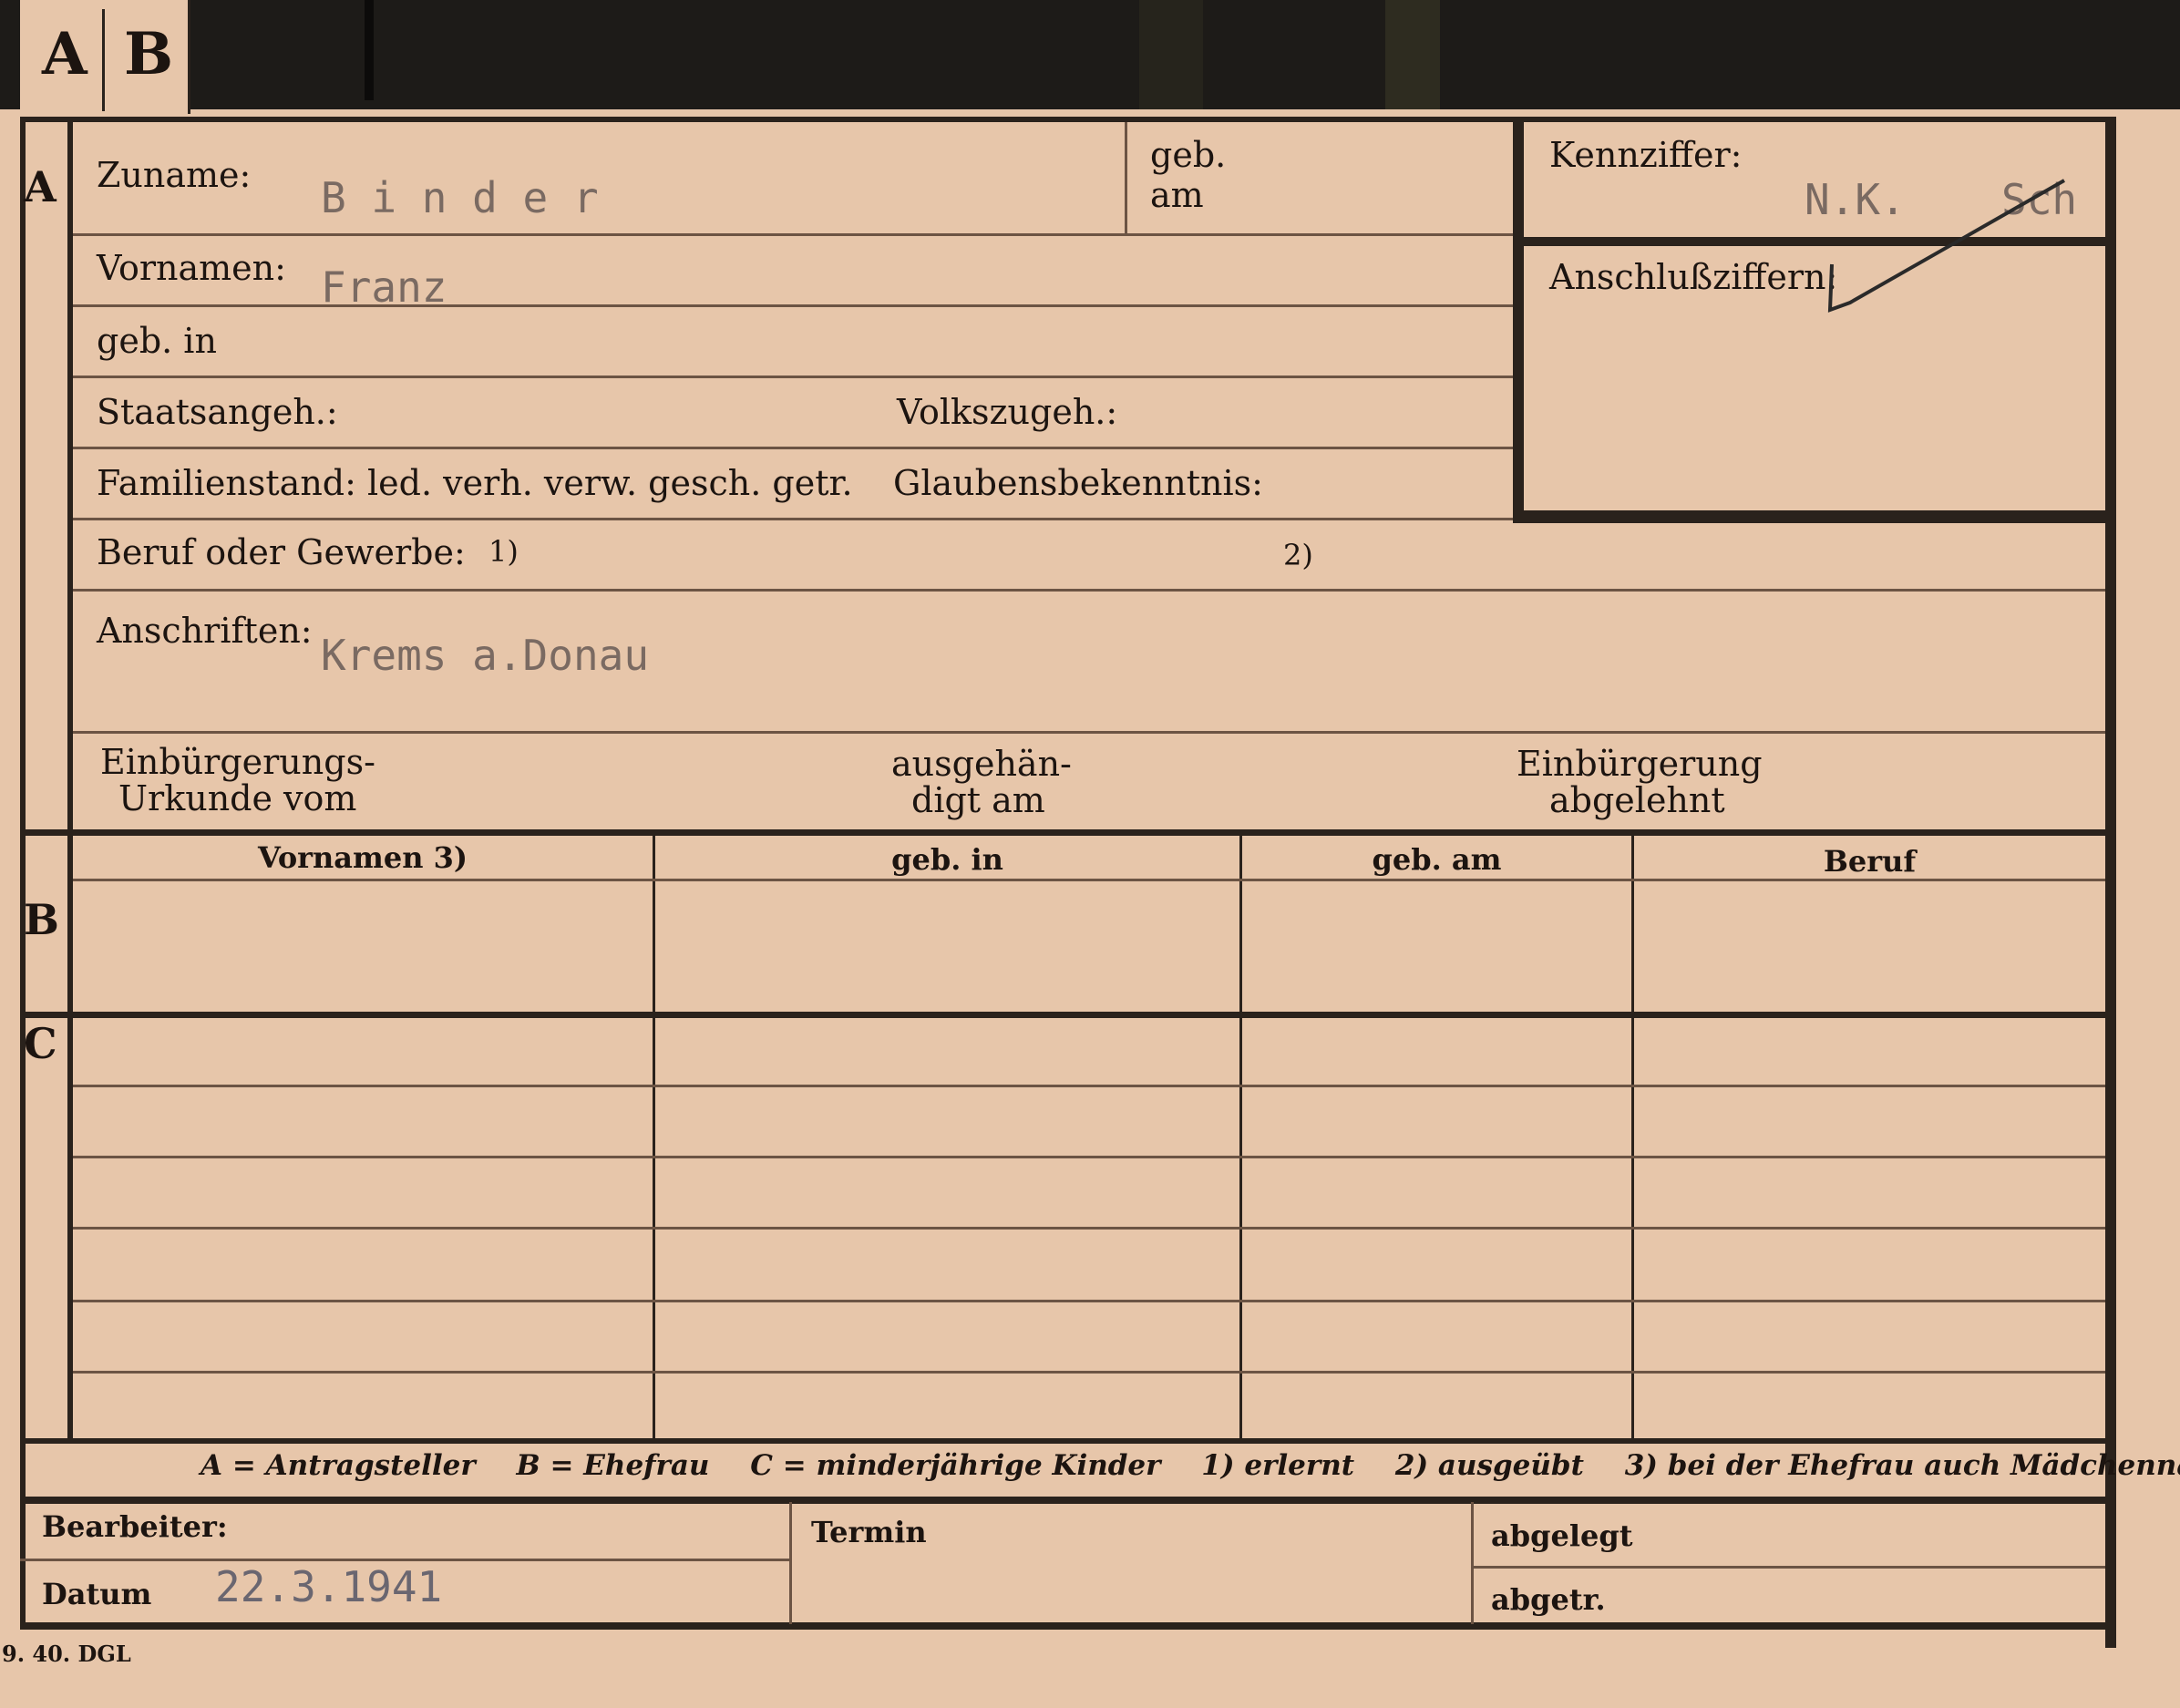  Describe the element at coordinates (1640, 764) in the screenshot. I see `einbuergerung-abgelehnt-label-1: Einbürgerung` at that location.